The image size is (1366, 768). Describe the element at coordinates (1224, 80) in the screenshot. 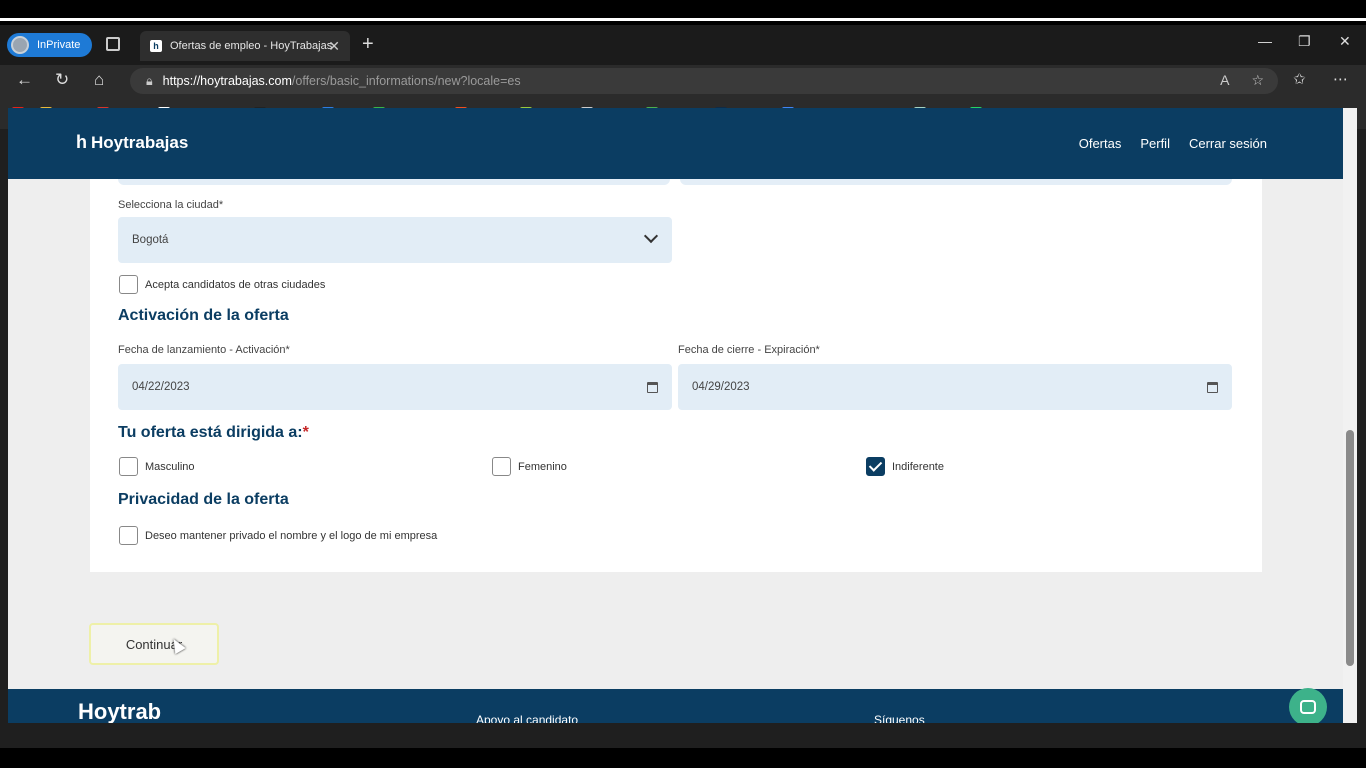

I see `read-aloud-icon: A` at that location.